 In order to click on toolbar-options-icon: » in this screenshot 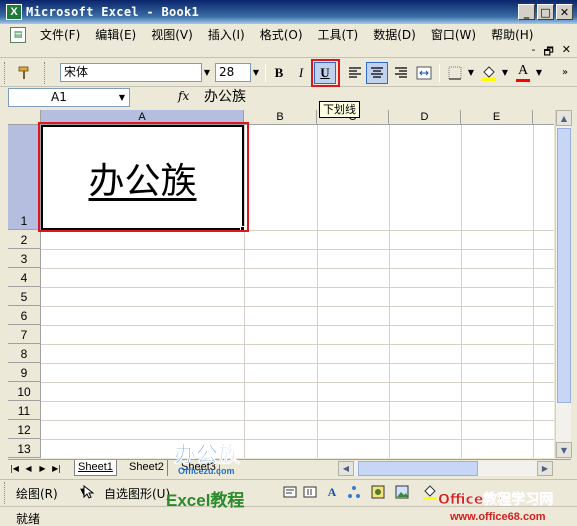, I will do `click(565, 72)`.